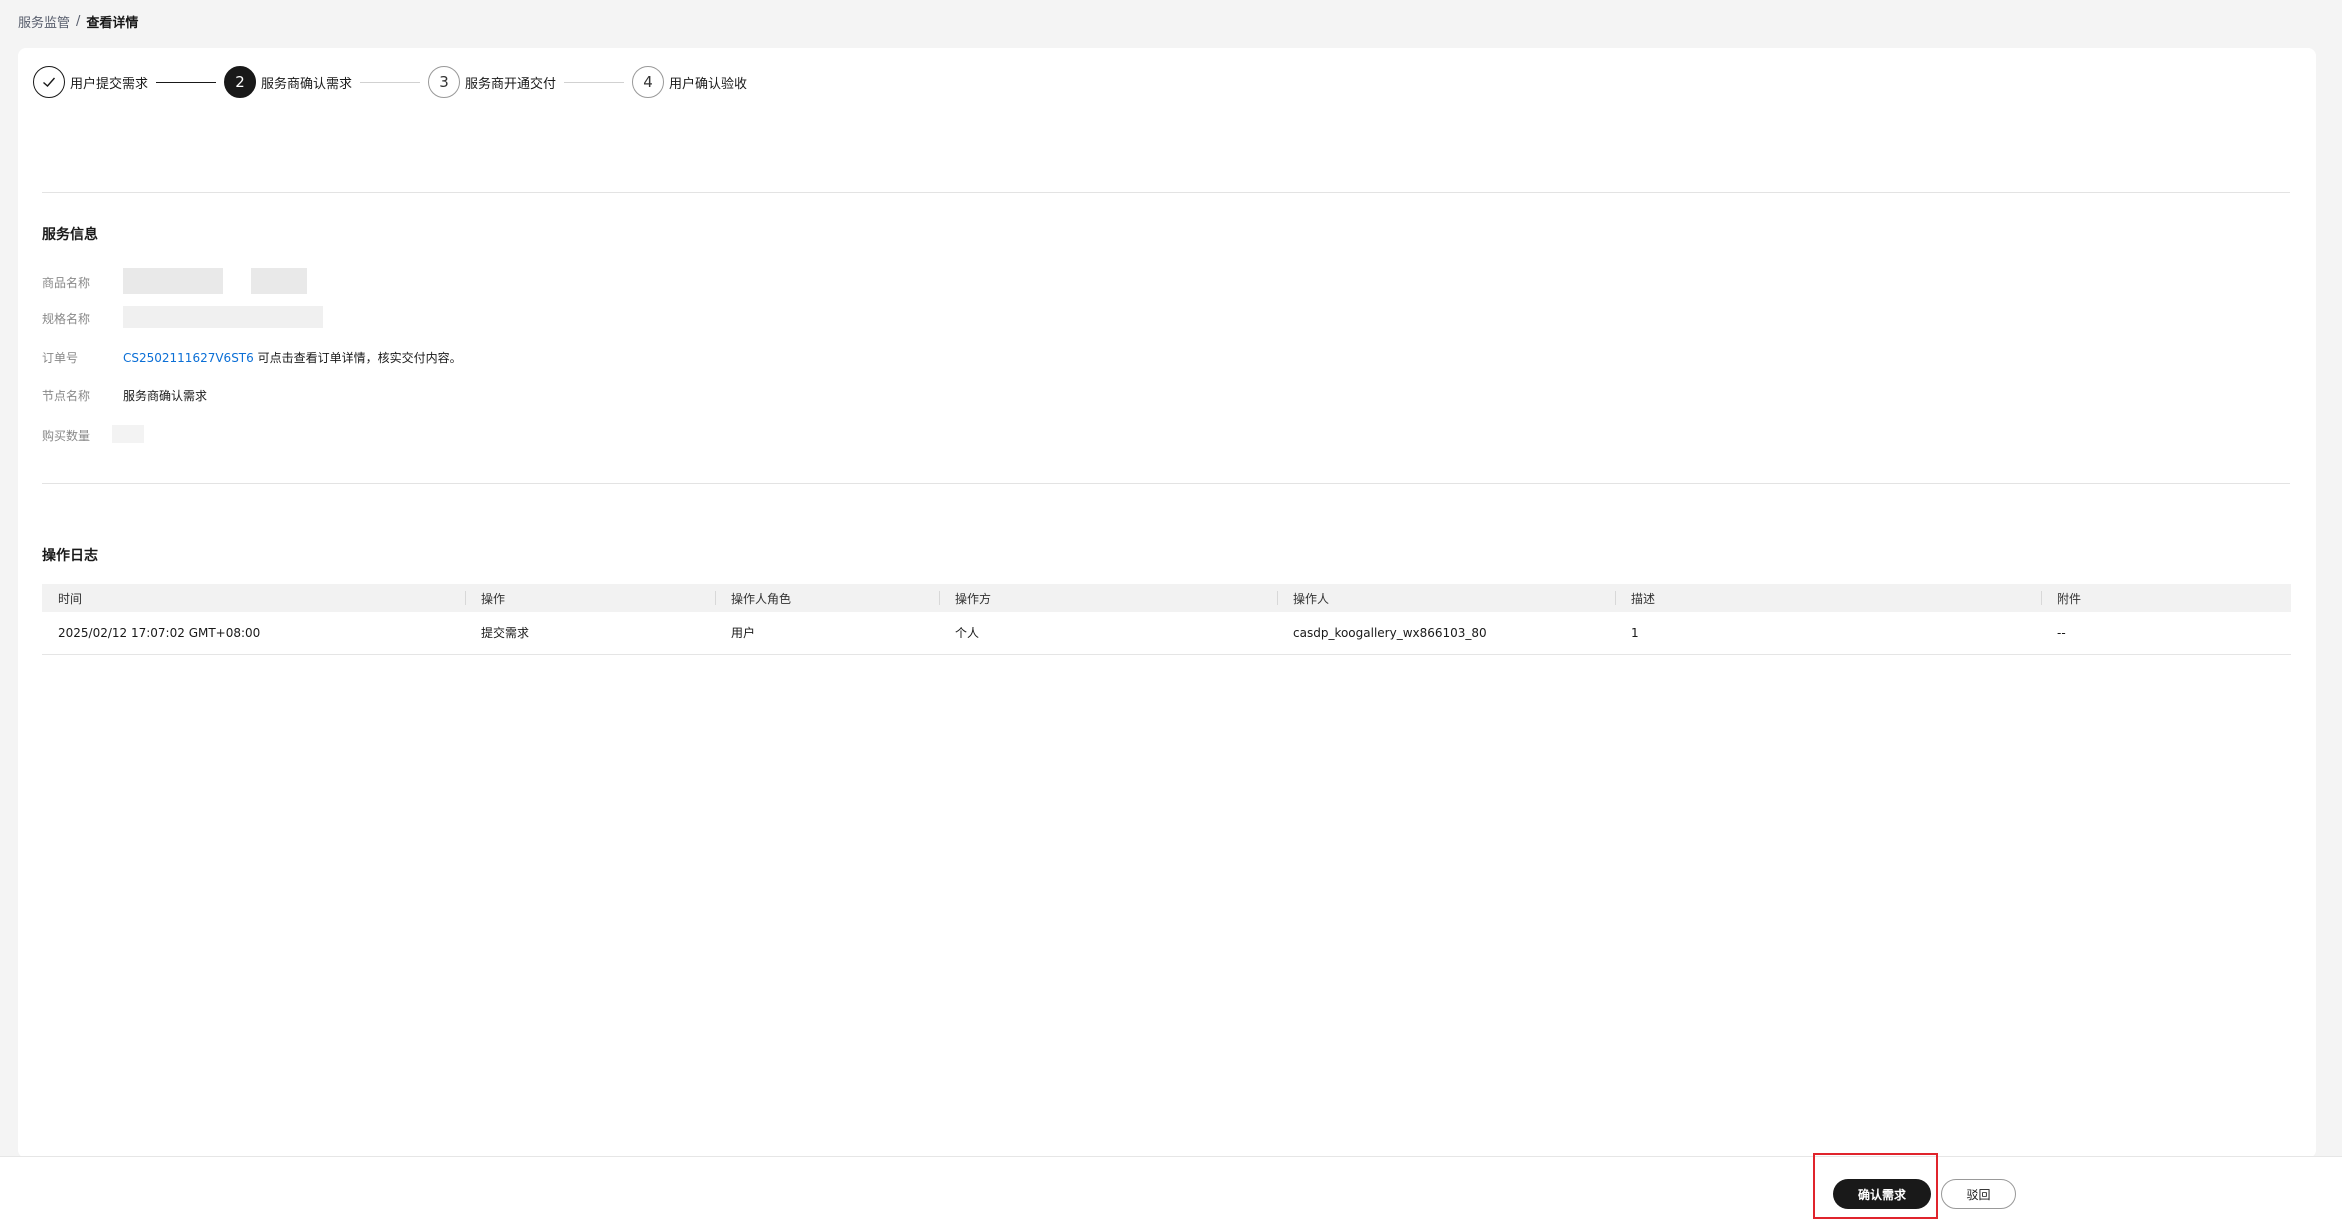  Describe the element at coordinates (109, 84) in the screenshot. I see `step-1-label: 用户提交需求` at that location.